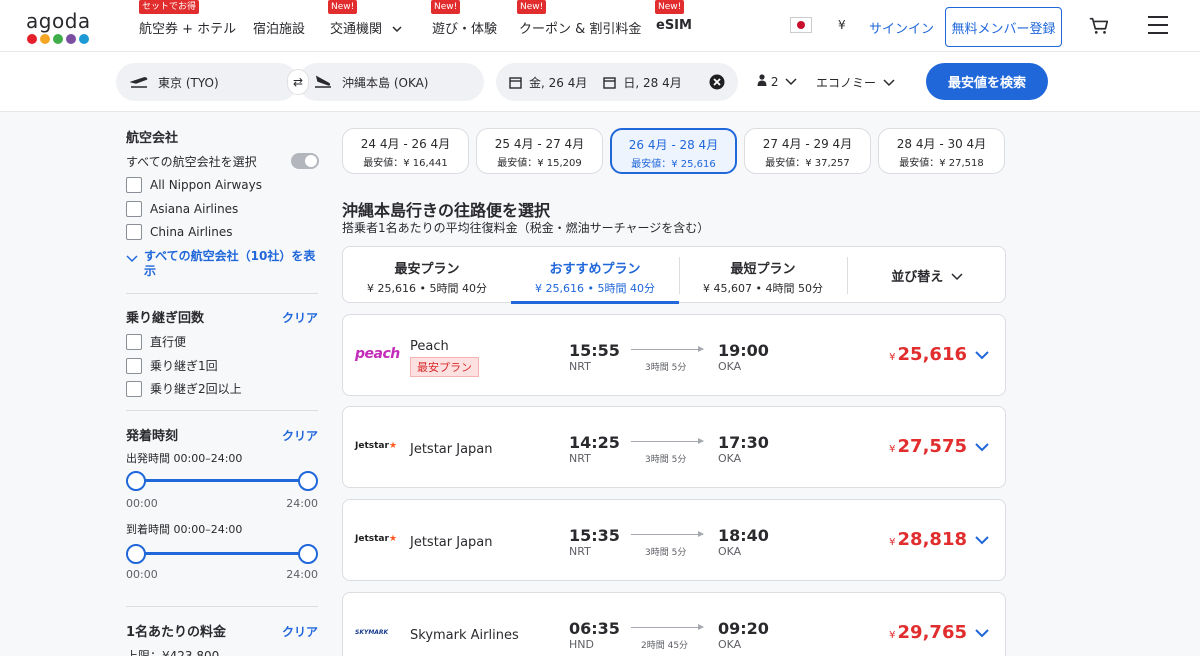  Describe the element at coordinates (1158, 25) in the screenshot. I see `hamburger-menu-icon` at that location.